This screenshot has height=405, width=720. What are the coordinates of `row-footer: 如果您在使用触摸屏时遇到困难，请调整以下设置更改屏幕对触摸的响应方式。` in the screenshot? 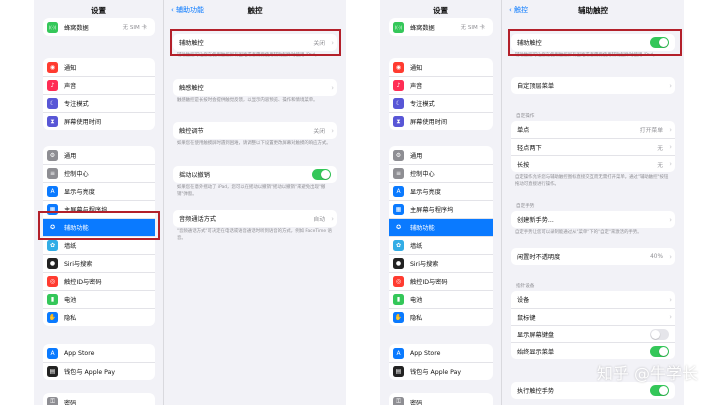 It's located at (254, 143).